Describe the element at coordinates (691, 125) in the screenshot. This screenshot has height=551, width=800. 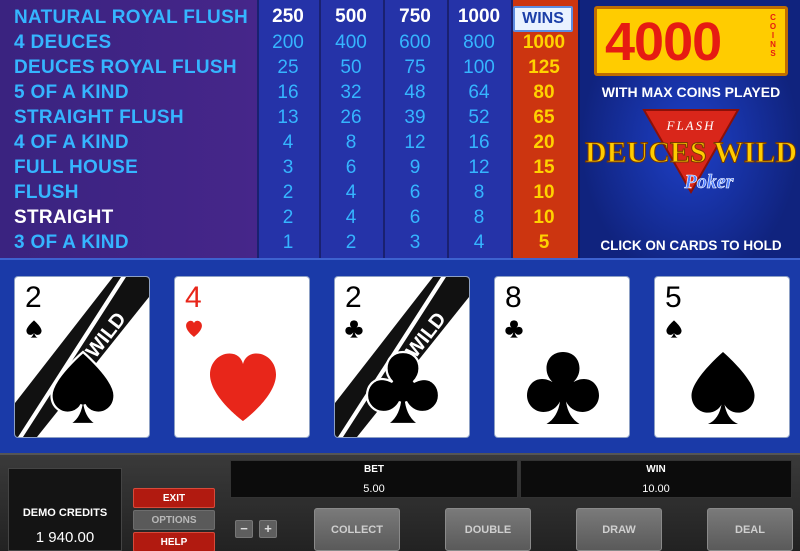
I see `logo-flash-text: FLASH` at that location.